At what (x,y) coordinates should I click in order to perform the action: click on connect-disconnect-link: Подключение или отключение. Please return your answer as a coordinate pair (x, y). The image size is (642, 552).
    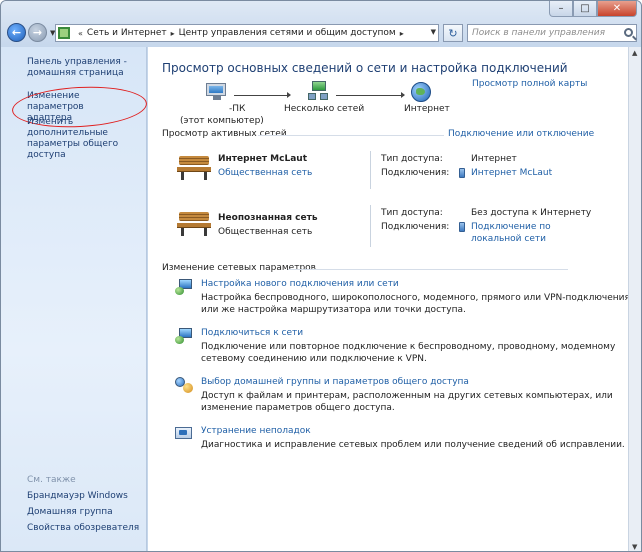
    Looking at the image, I should click on (521, 134).